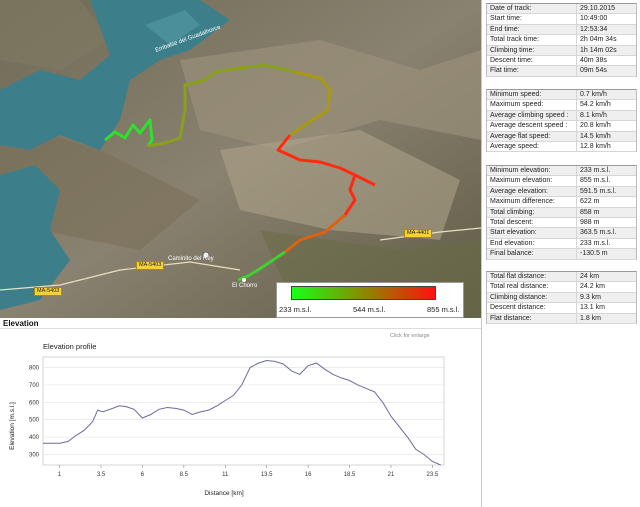  I want to click on x-tick-label: 3.5, so click(101, 475).